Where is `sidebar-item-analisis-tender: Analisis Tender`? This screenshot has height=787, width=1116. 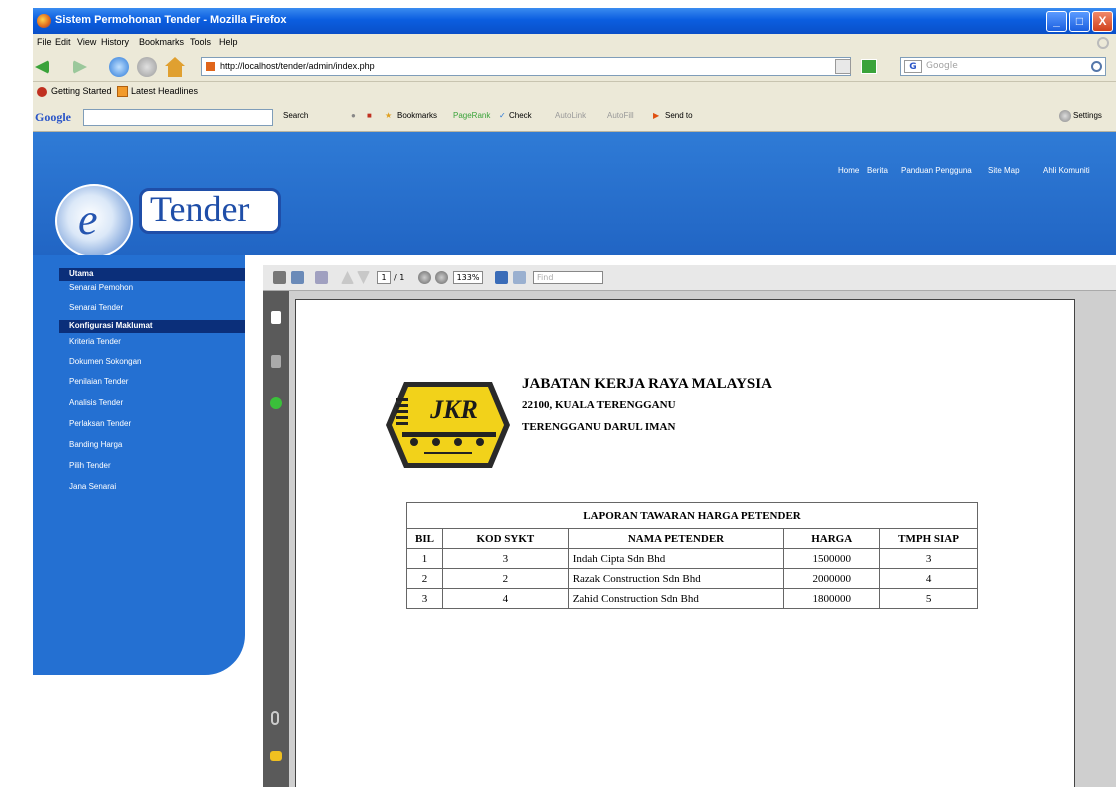 sidebar-item-analisis-tender: Analisis Tender is located at coordinates (96, 402).